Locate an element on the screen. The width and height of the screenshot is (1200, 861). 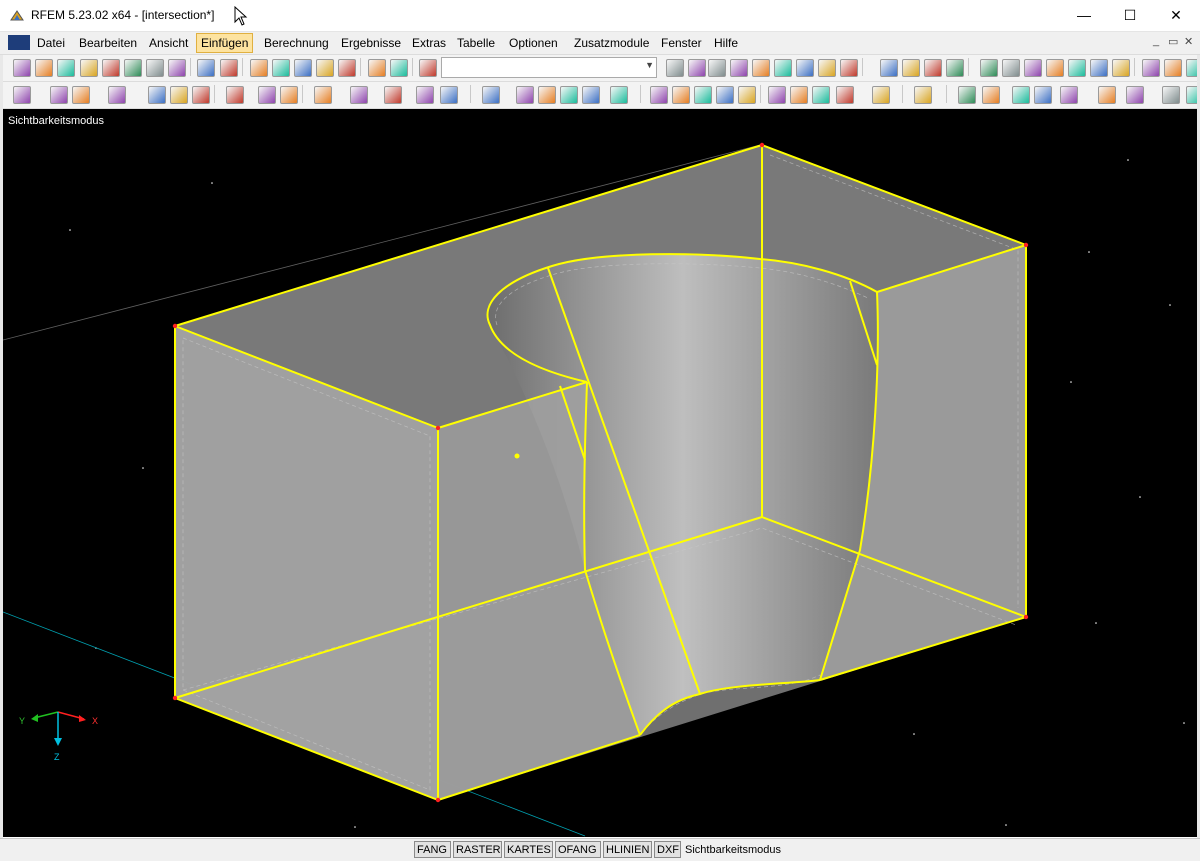
menu-tabelle: Tabelle is located at coordinates (476, 43).